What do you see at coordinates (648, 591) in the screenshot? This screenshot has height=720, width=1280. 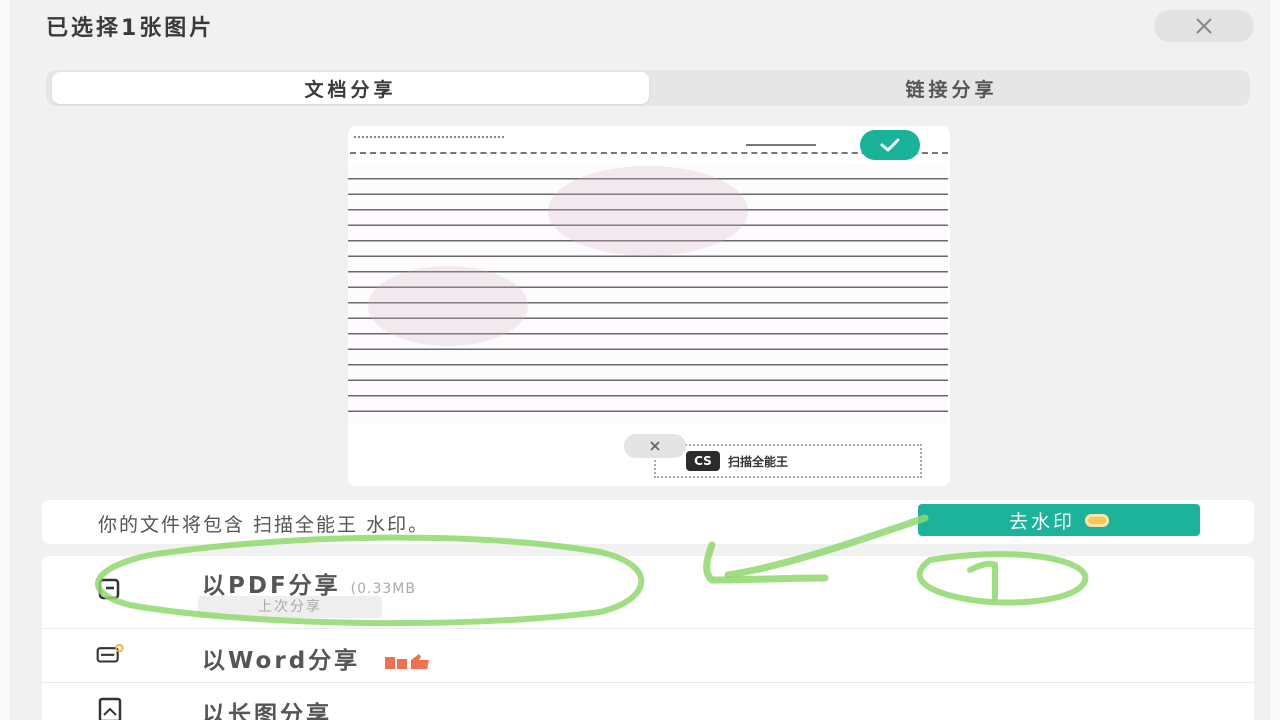 I see `share-as-pdf-option: 以PDF分享 (0.33MB 上次分享` at bounding box center [648, 591].